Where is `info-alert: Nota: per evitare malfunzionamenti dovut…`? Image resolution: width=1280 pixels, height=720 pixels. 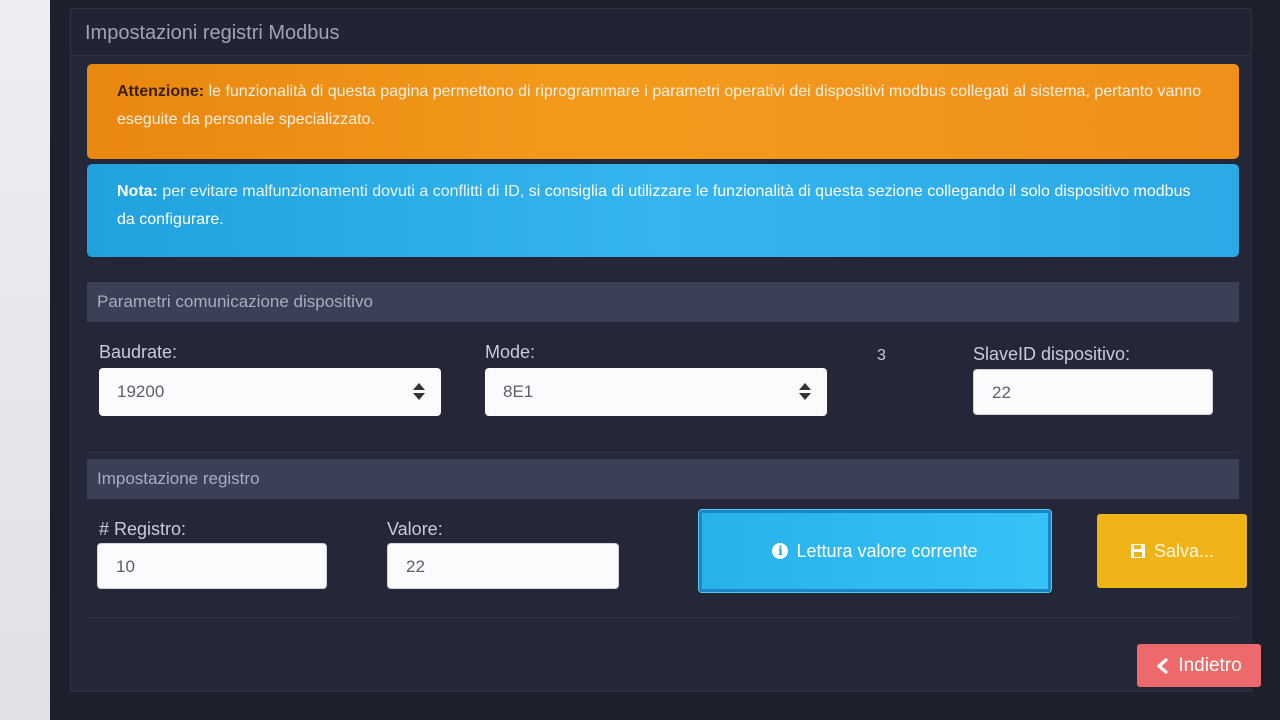 info-alert: Nota: per evitare malfunzionamenti dovut… is located at coordinates (663, 210).